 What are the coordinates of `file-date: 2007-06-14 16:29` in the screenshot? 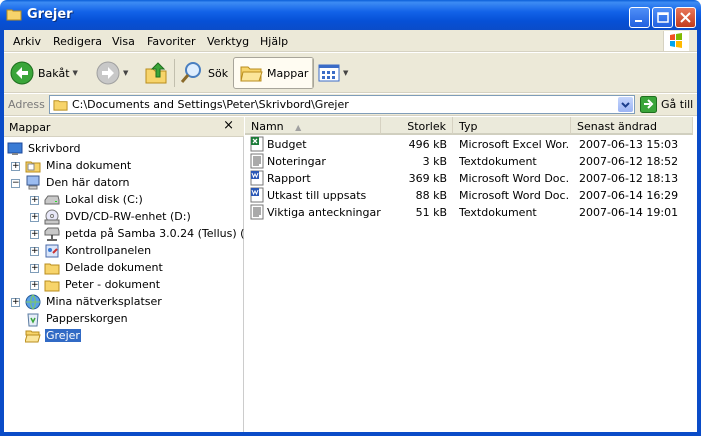 It's located at (629, 195).